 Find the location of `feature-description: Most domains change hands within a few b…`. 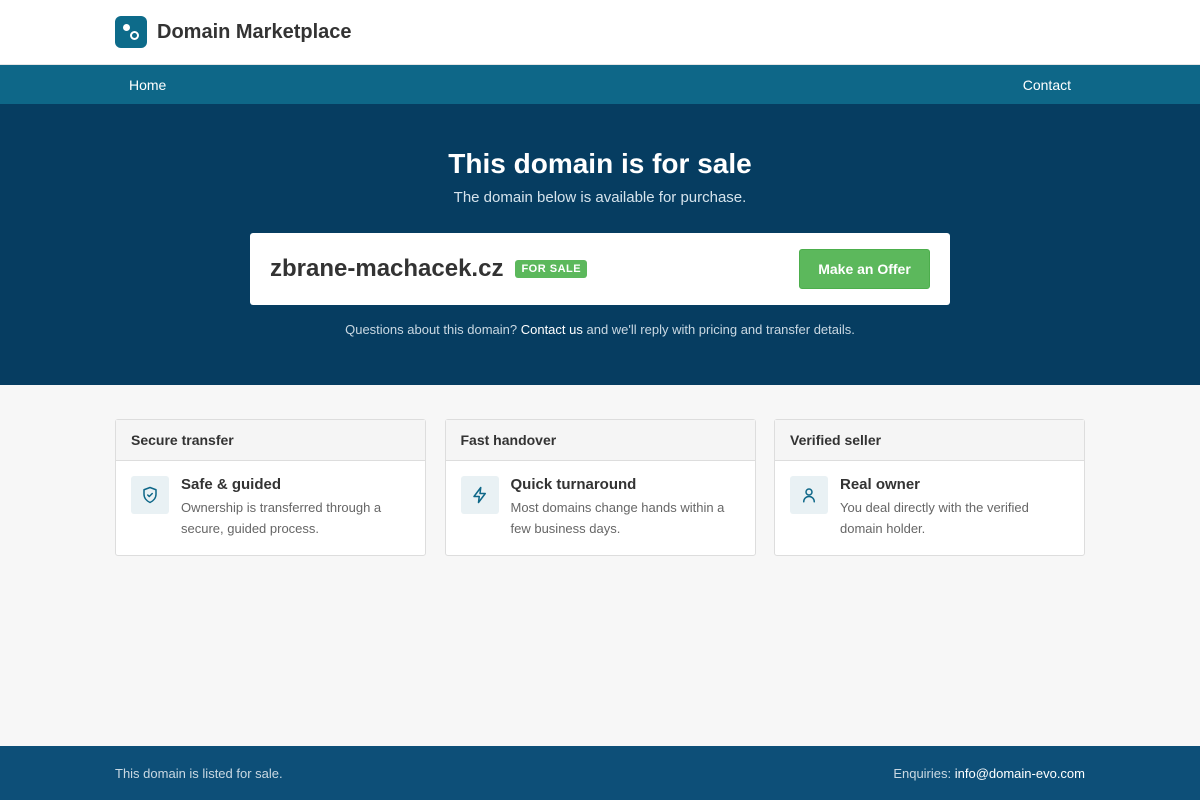

feature-description: Most domains change hands within a few b… is located at coordinates (617, 518).